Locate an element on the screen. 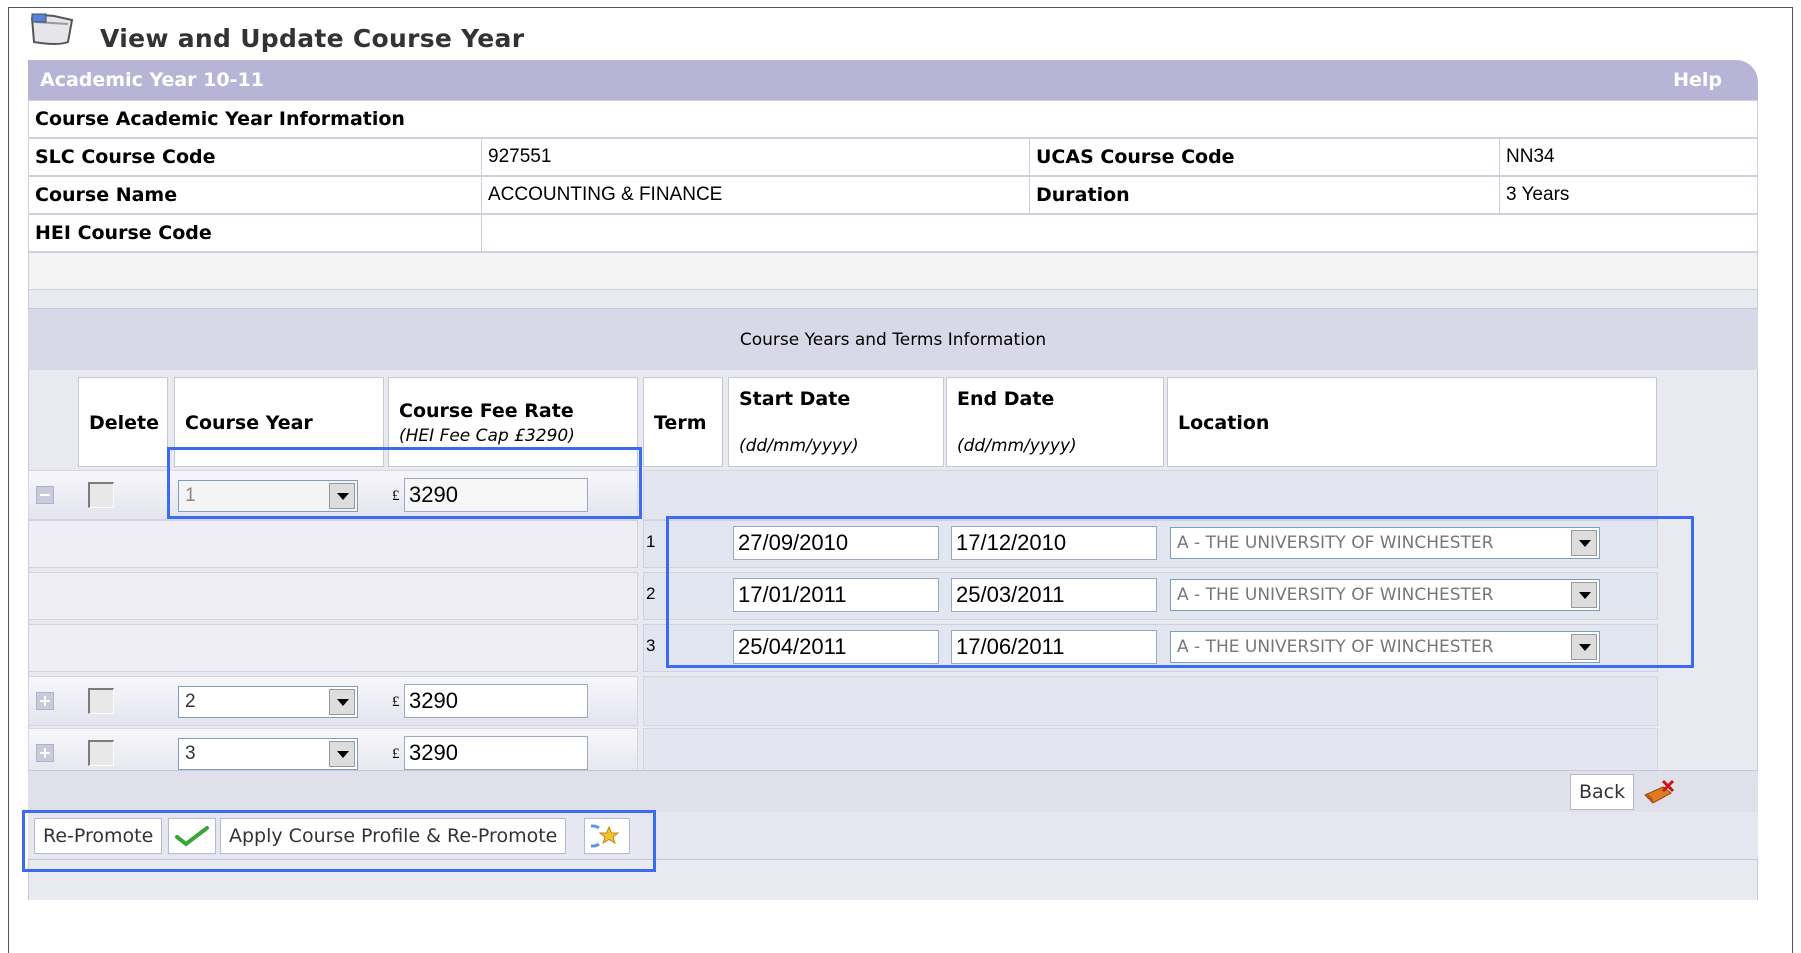 This screenshot has width=1801, height=953. term-2-end-date: 25/03/2011 is located at coordinates (1054, 595).